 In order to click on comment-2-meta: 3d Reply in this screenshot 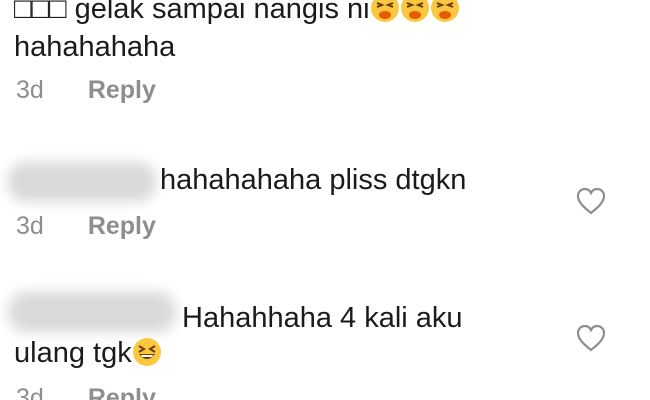, I will do `click(86, 226)`.